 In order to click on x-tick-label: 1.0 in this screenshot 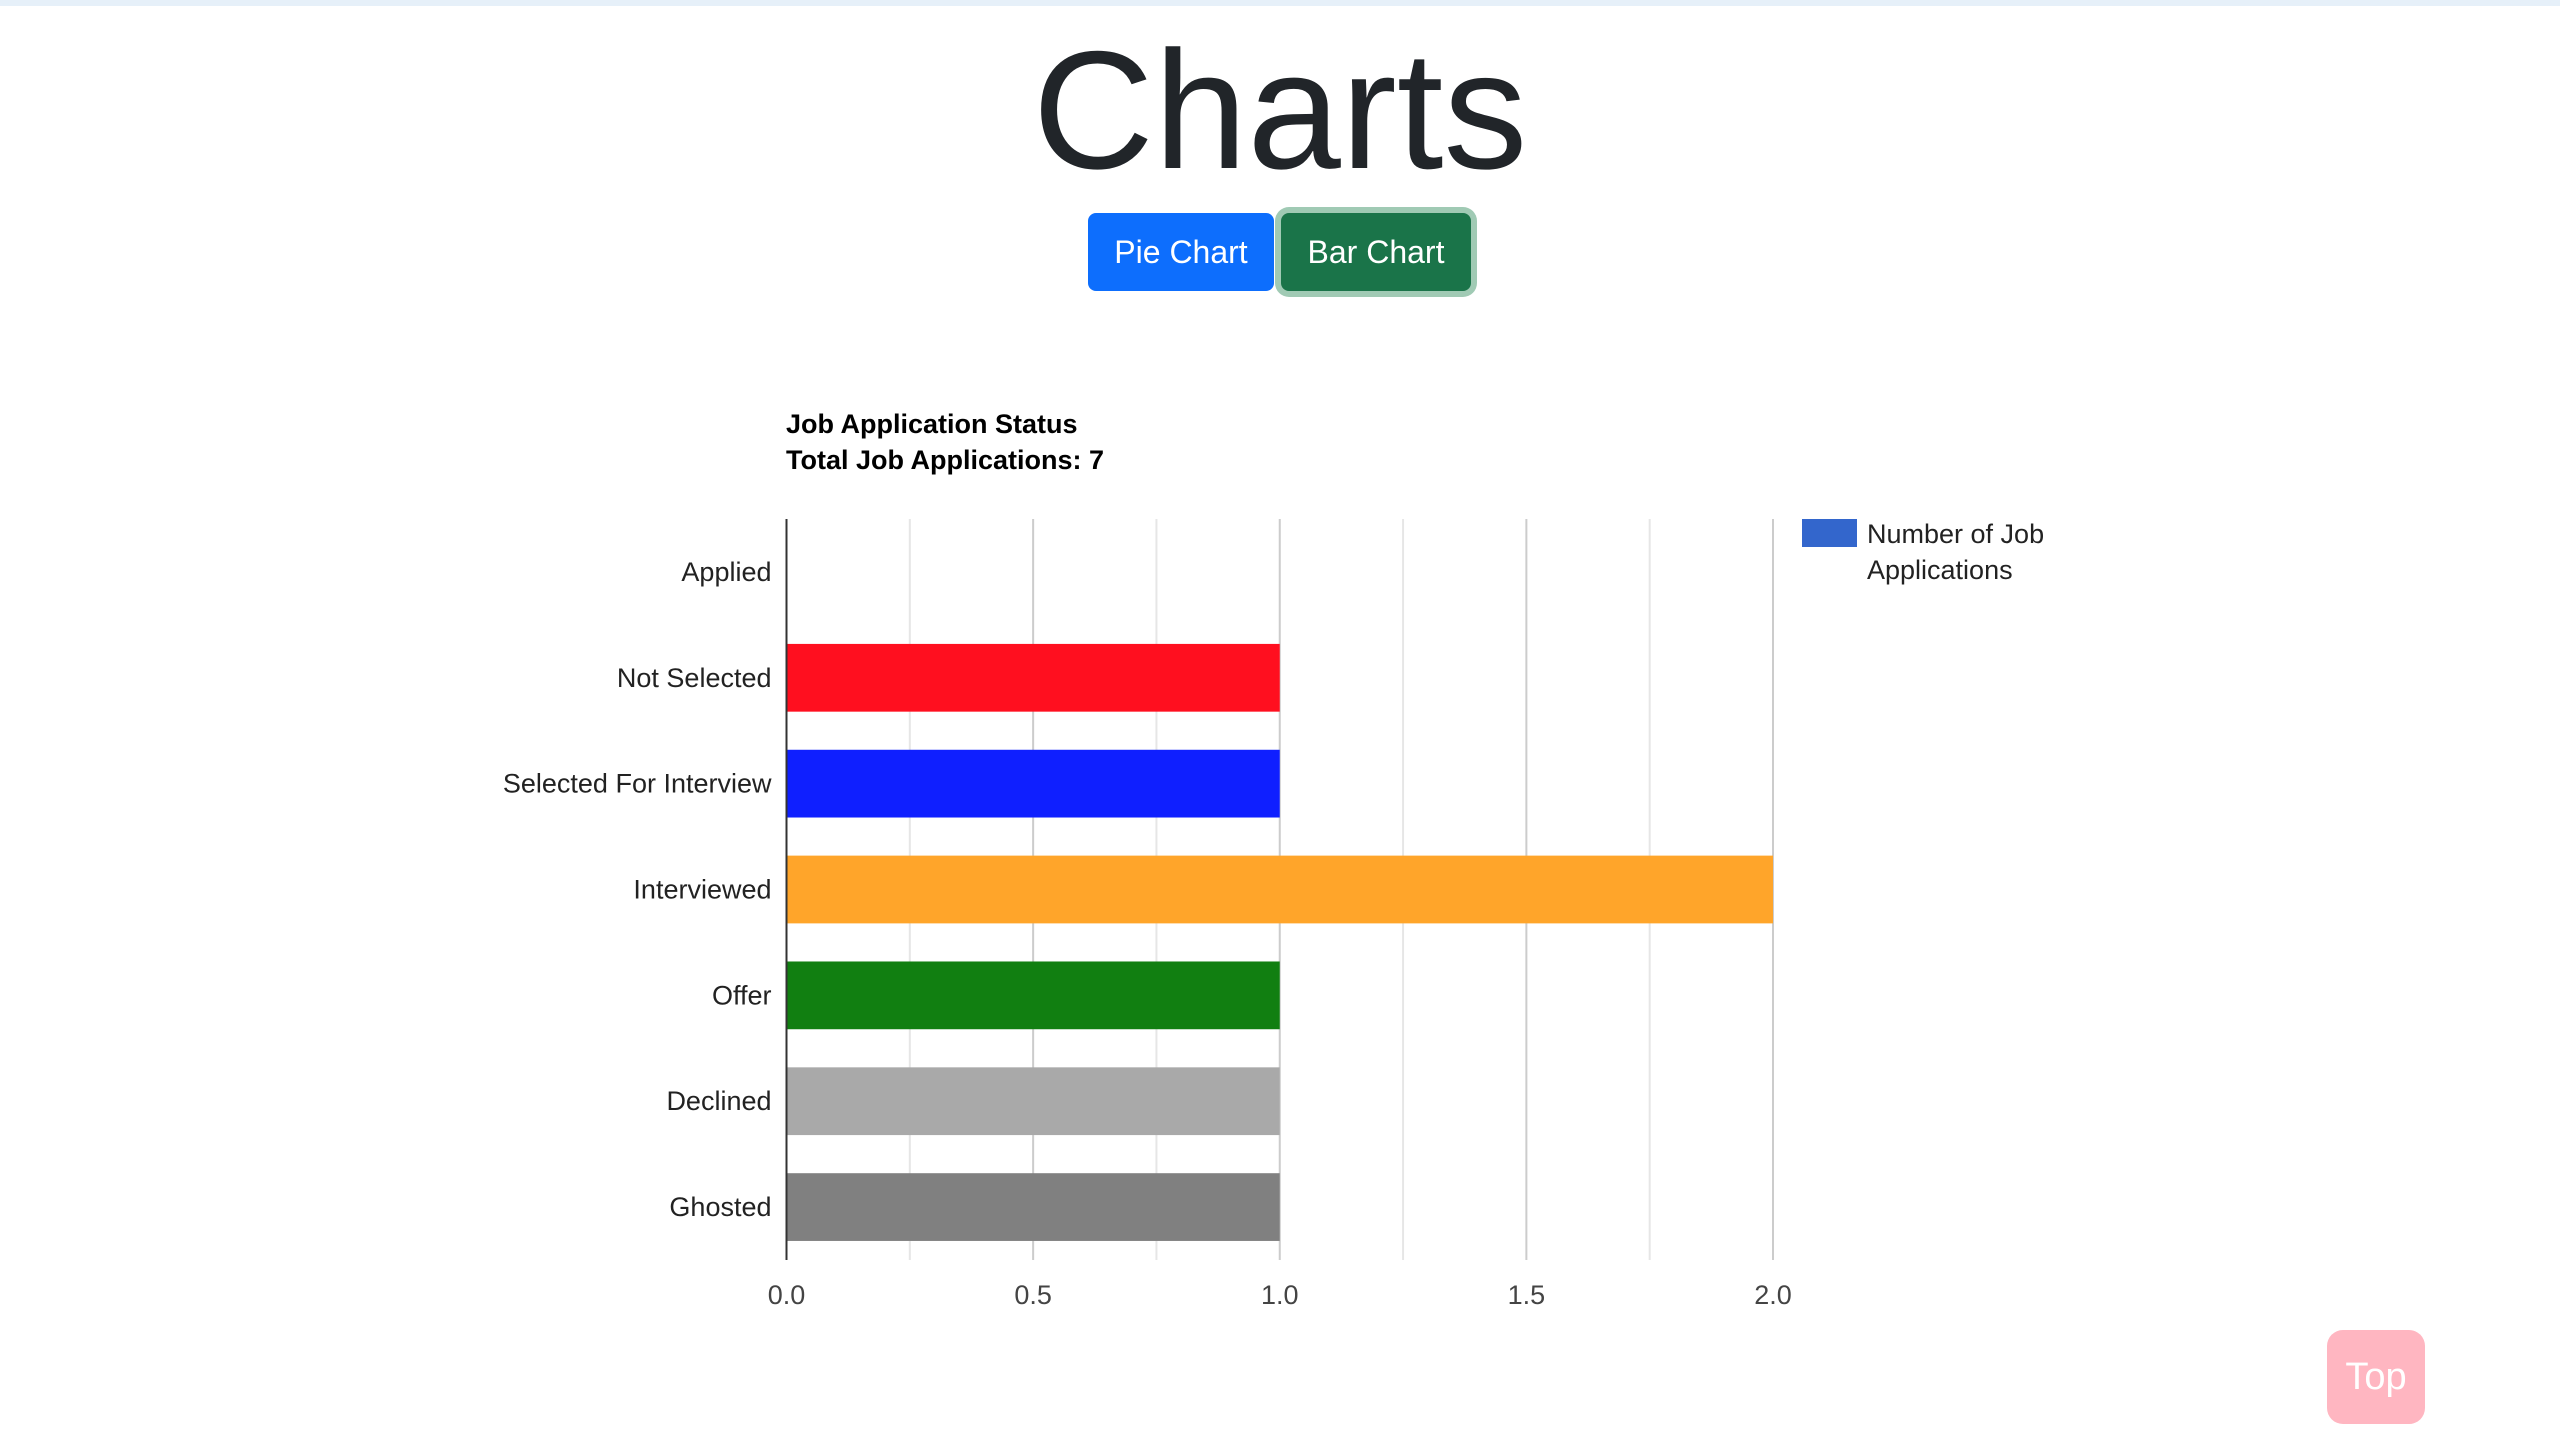, I will do `click(1280, 1295)`.